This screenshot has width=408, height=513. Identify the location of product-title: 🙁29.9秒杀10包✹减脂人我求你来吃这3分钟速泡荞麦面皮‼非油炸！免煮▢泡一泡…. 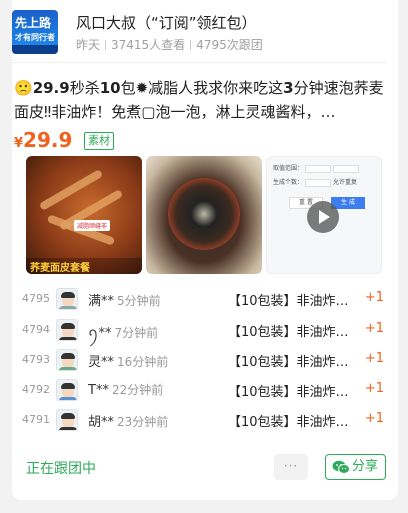
(200, 100).